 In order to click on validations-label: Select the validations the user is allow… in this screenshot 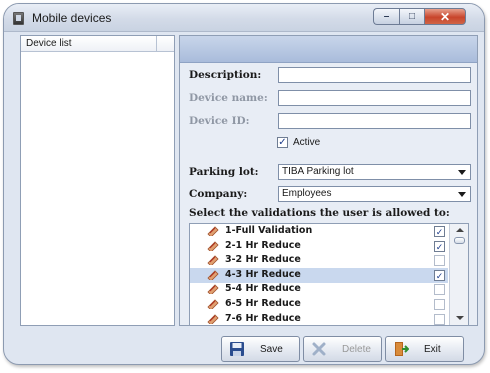, I will do `click(319, 213)`.